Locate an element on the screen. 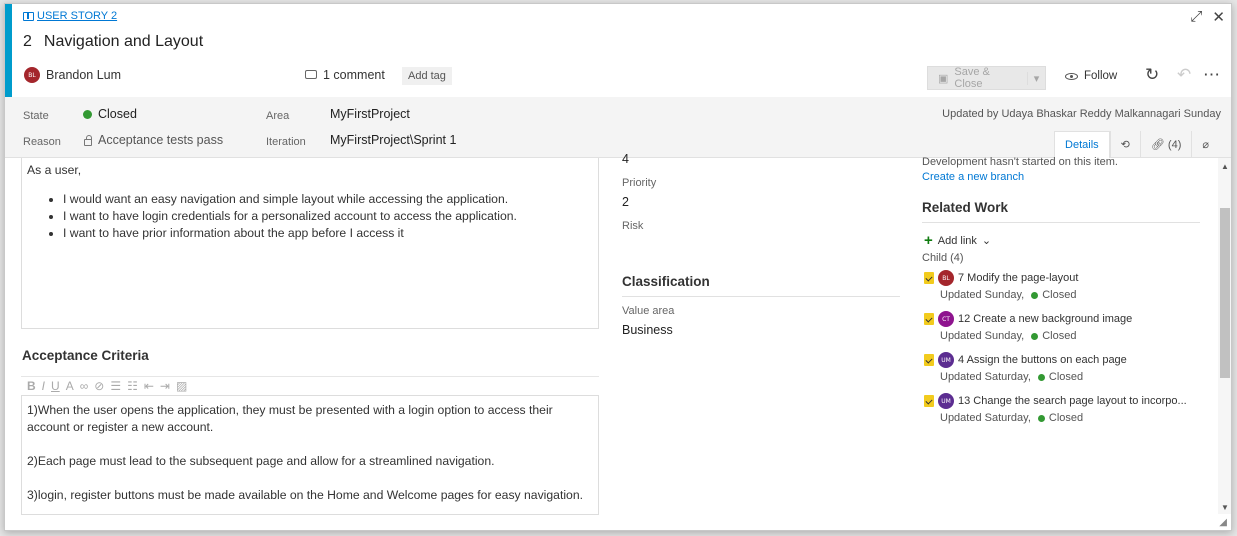 The height and width of the screenshot is (536, 1237). state-dot is located at coordinates (87, 114).